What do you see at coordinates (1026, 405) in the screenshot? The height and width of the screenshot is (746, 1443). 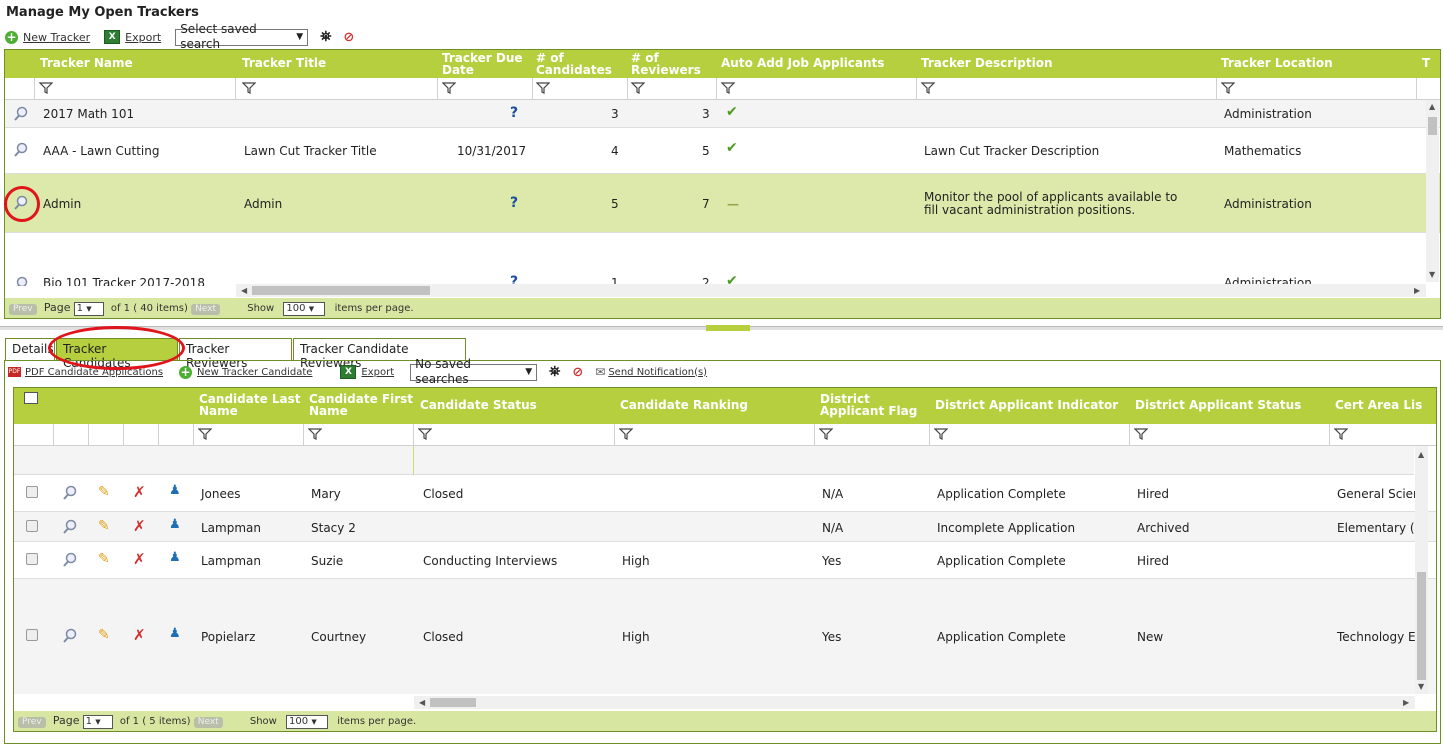 I see `col-district-applicant-indicator: District Applicant Indicator` at bounding box center [1026, 405].